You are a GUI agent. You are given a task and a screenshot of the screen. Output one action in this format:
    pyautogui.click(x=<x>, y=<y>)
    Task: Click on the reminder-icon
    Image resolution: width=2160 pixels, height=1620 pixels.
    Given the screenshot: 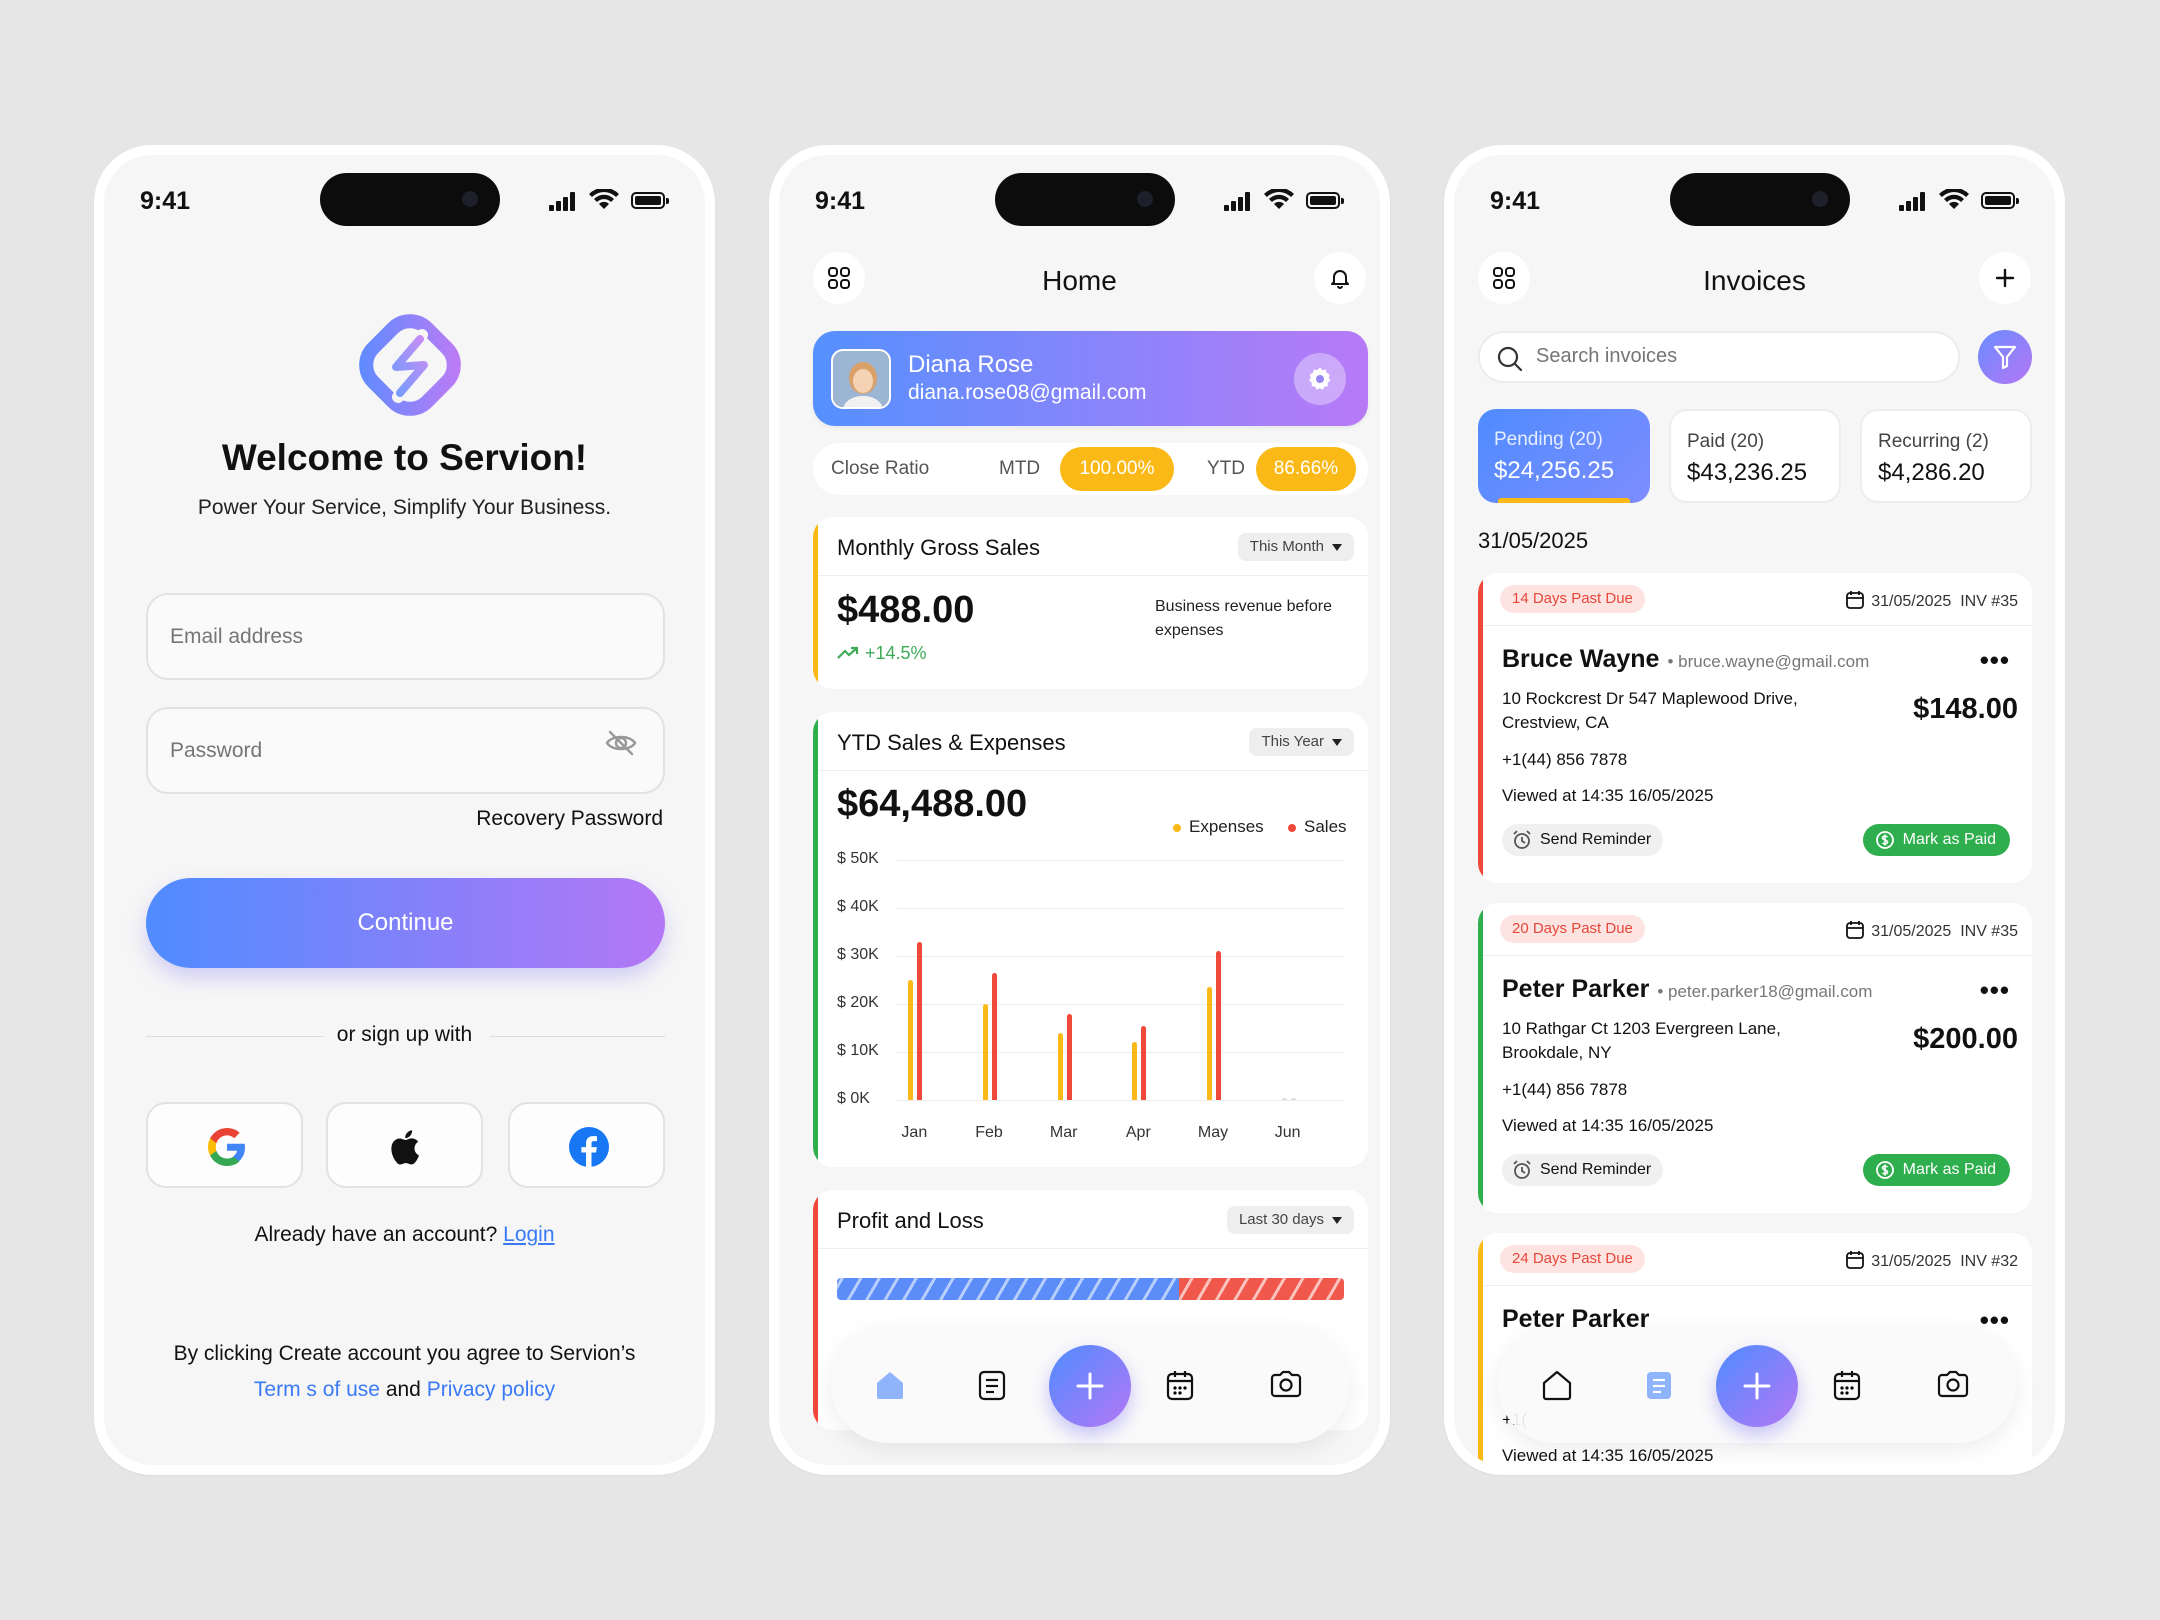 What is the action you would take?
    pyautogui.click(x=1522, y=1169)
    